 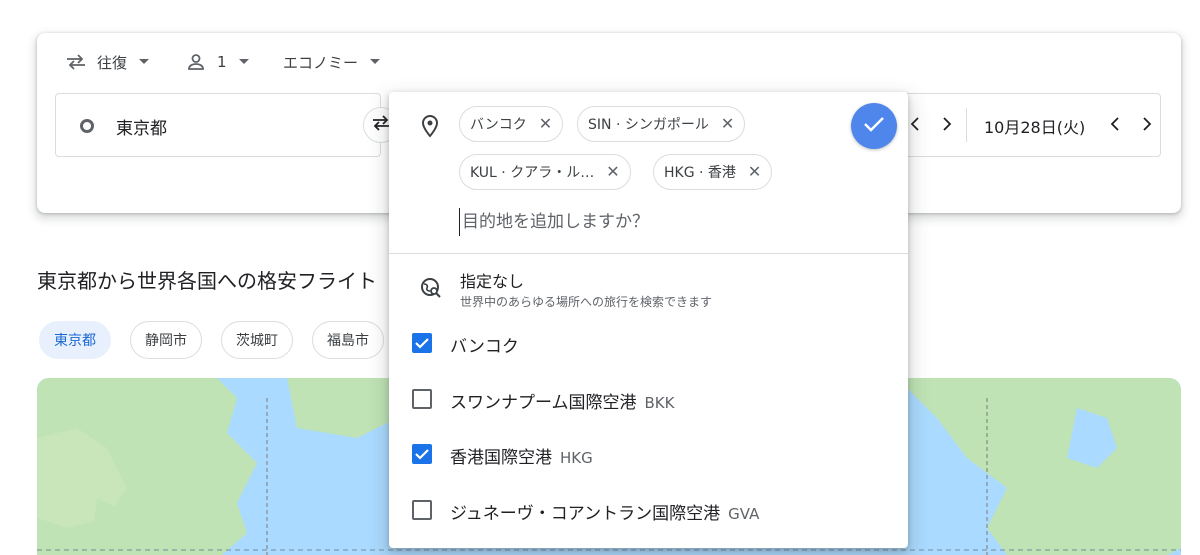 I want to click on option-label: ジュネーヴ・コアントラン国際空港 GVA, so click(x=604, y=511).